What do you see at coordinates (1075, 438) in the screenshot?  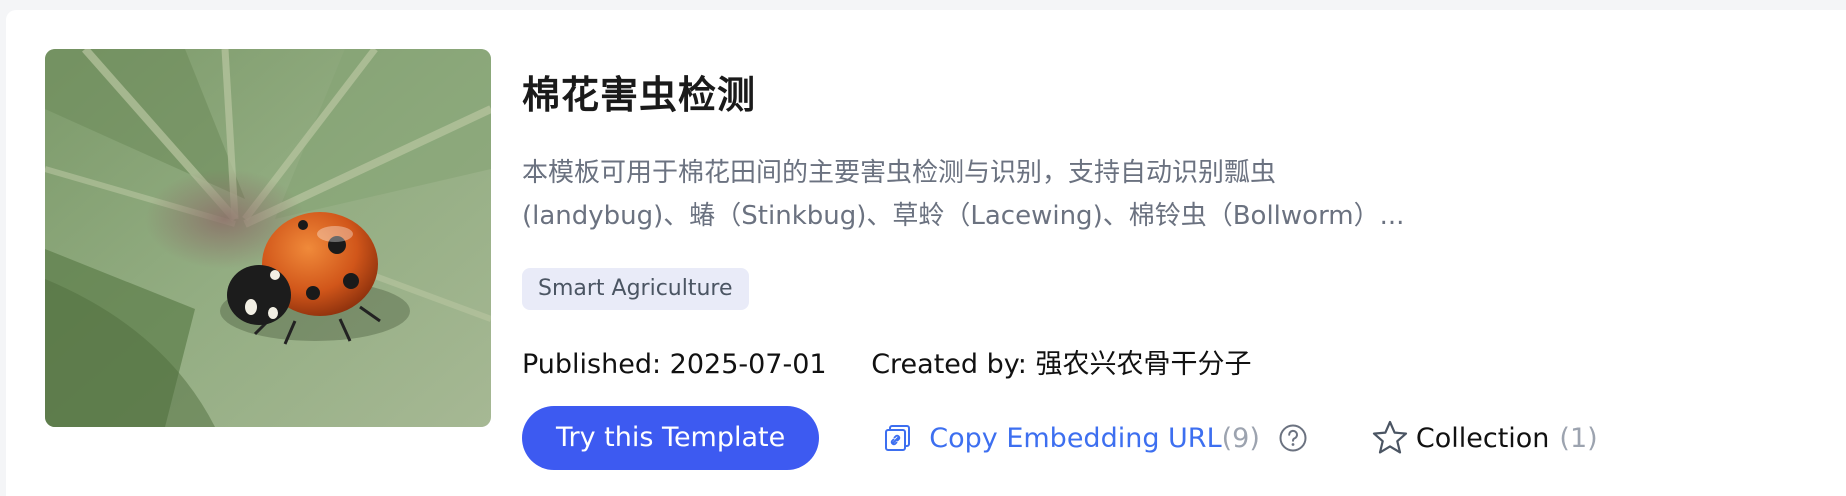 I see `copy-embedding-url-label: Copy Embedding URL` at bounding box center [1075, 438].